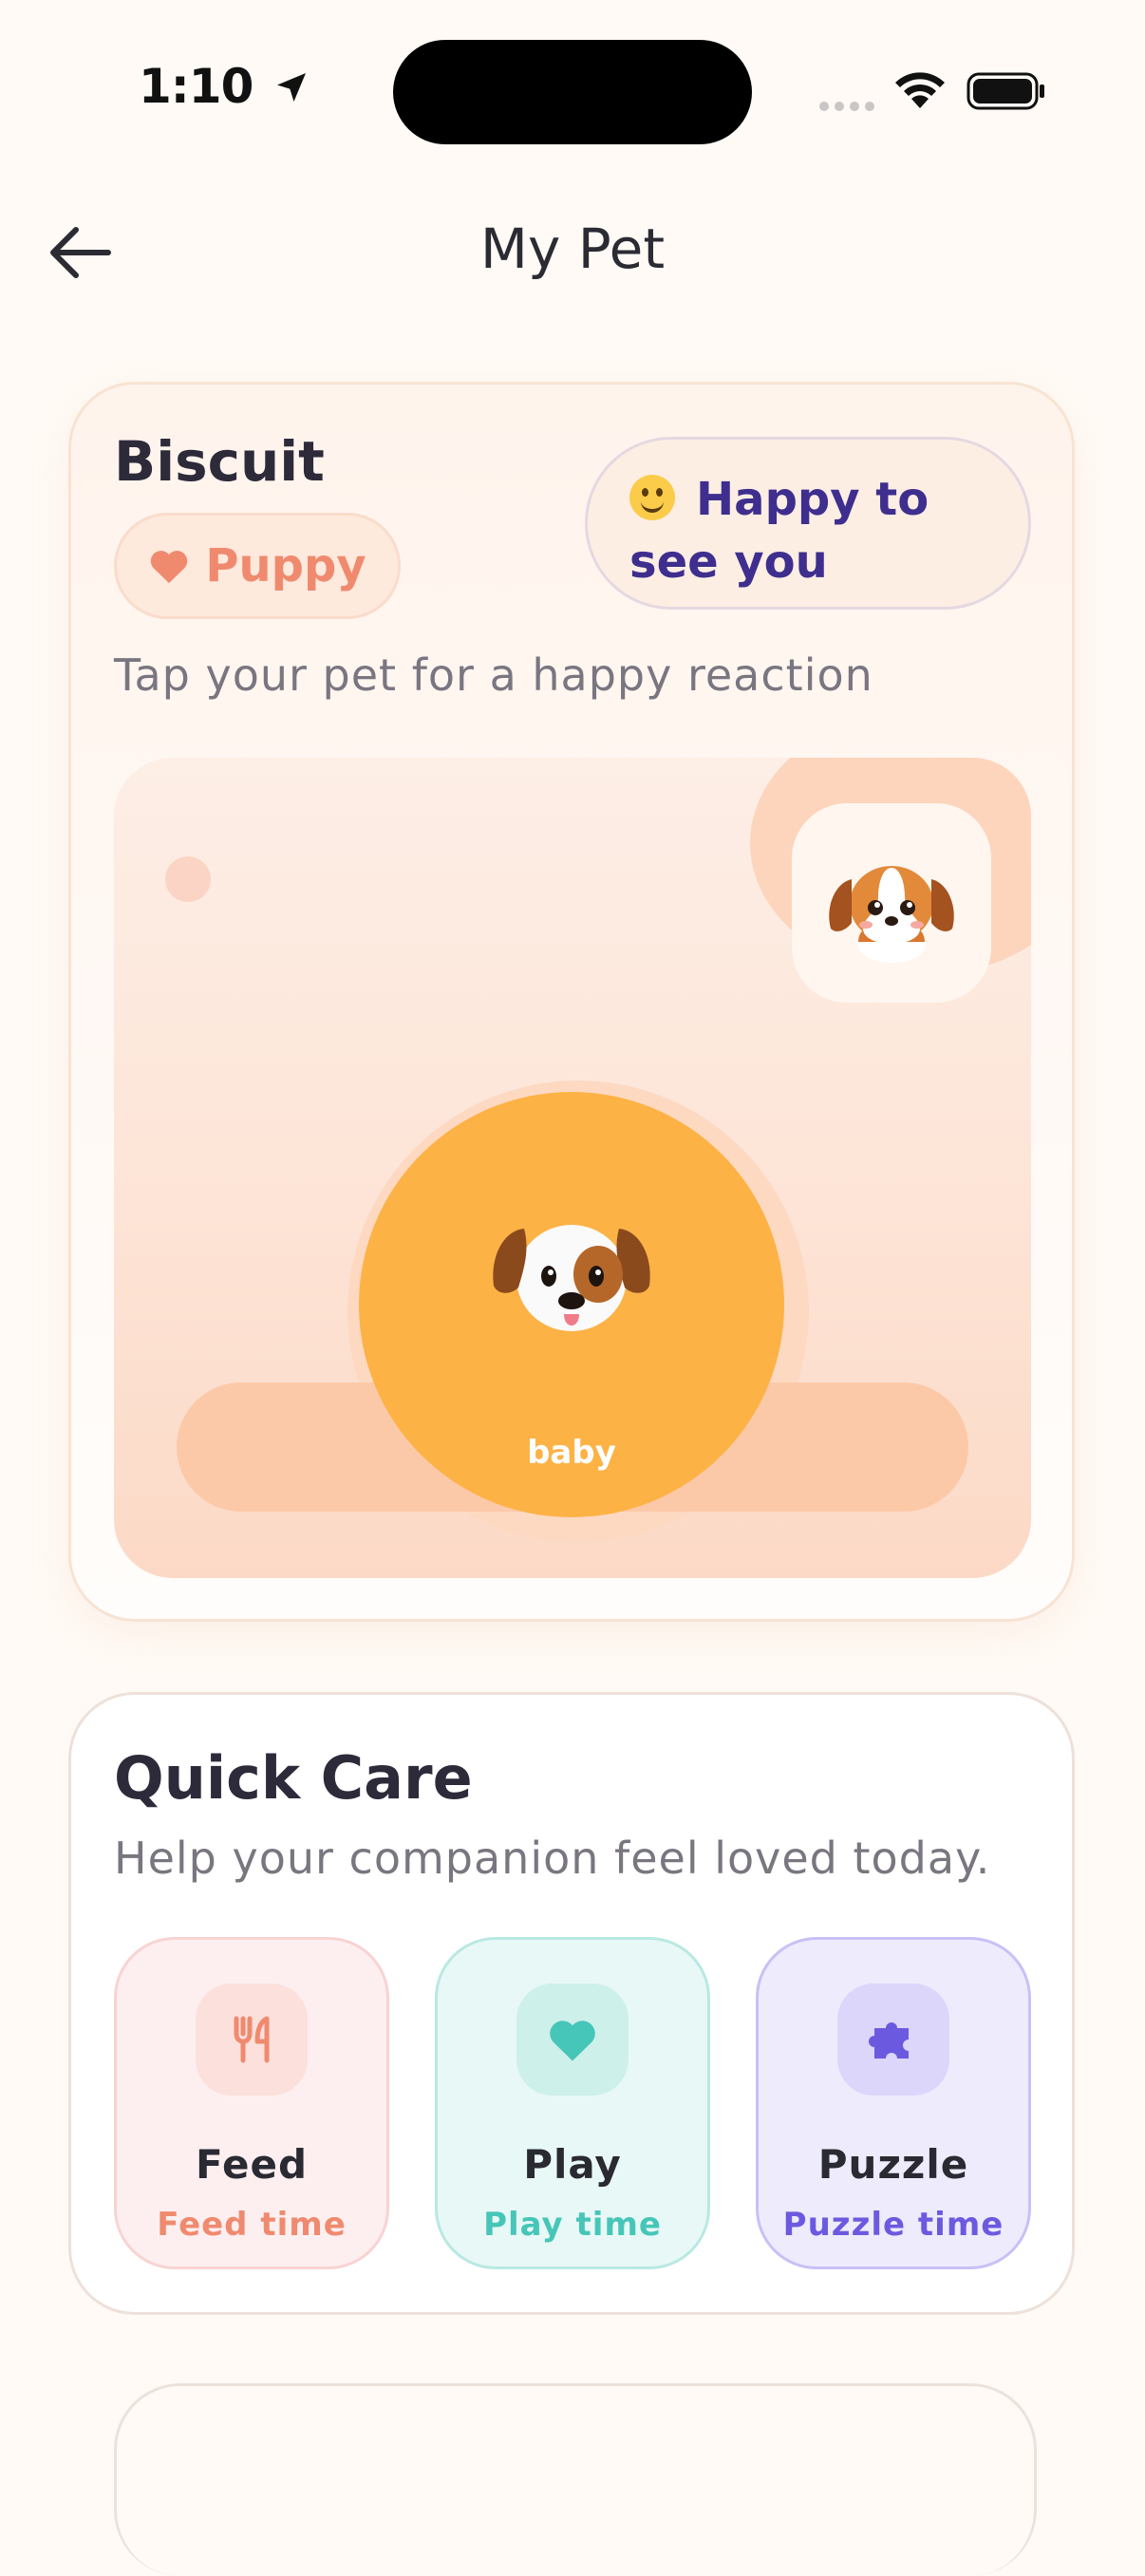  What do you see at coordinates (493, 675) in the screenshot?
I see `tap-hint: Tap your pet for a happy reaction` at bounding box center [493, 675].